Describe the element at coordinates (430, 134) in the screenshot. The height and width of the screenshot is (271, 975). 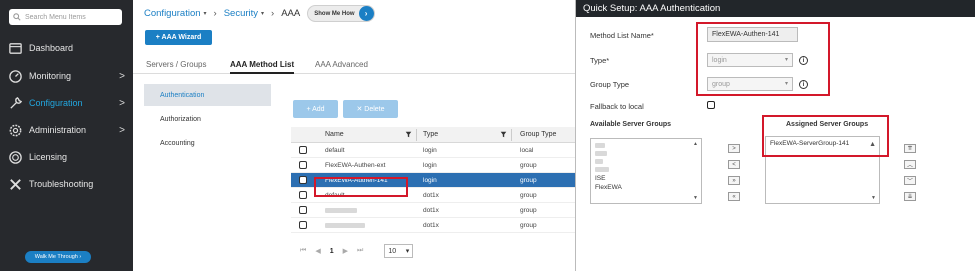
I see `column-header-type: Type` at that location.